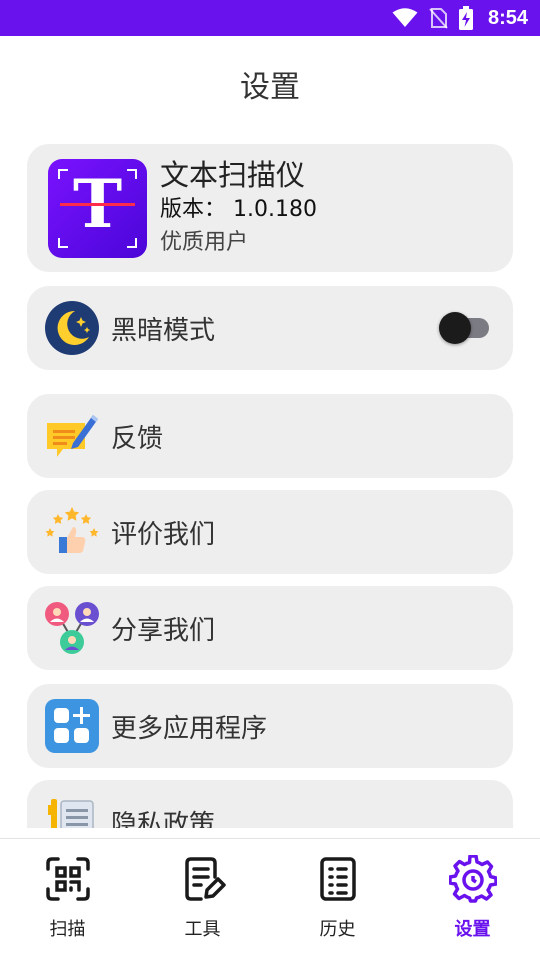 The height and width of the screenshot is (960, 540). What do you see at coordinates (270, 436) in the screenshot?
I see `feedback-row: 反馈` at bounding box center [270, 436].